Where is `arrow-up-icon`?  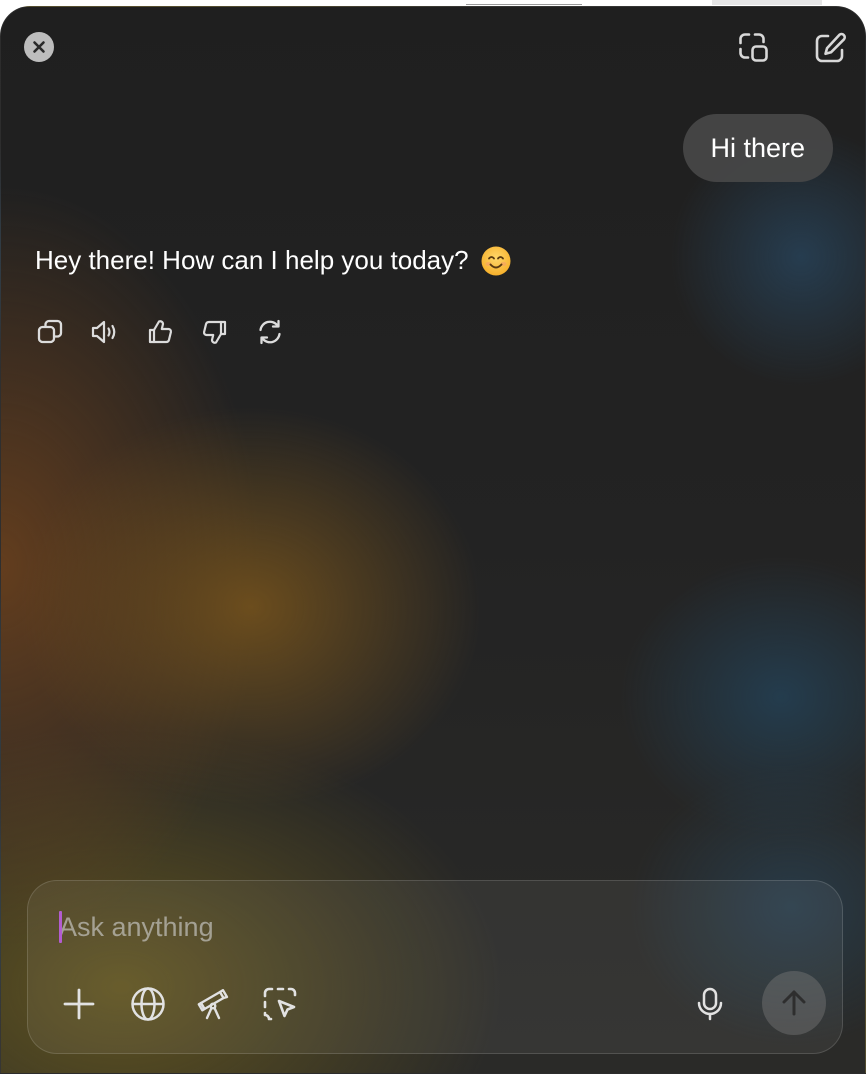
arrow-up-icon is located at coordinates (794, 1003).